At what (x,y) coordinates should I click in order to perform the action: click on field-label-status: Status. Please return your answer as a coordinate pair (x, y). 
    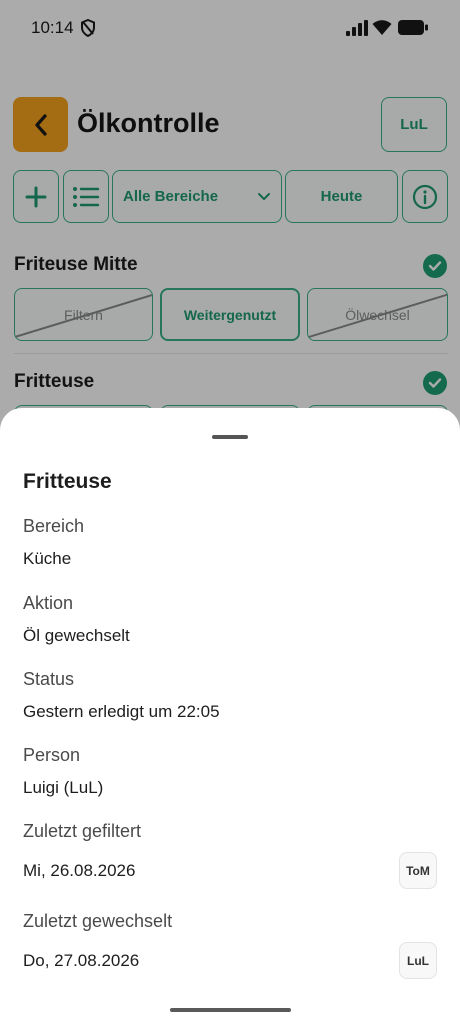
    Looking at the image, I should click on (49, 679).